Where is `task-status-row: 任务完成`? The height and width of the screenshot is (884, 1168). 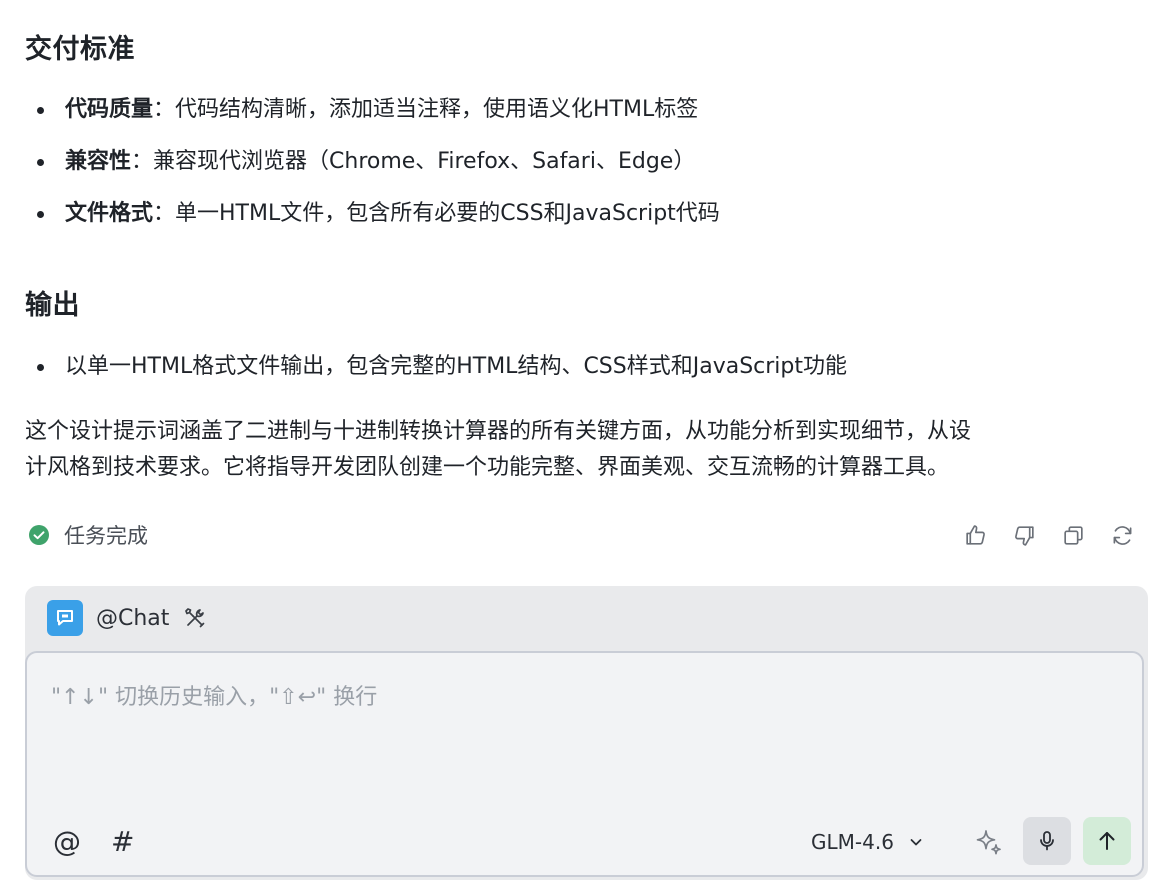 task-status-row: 任务完成 is located at coordinates (581, 535).